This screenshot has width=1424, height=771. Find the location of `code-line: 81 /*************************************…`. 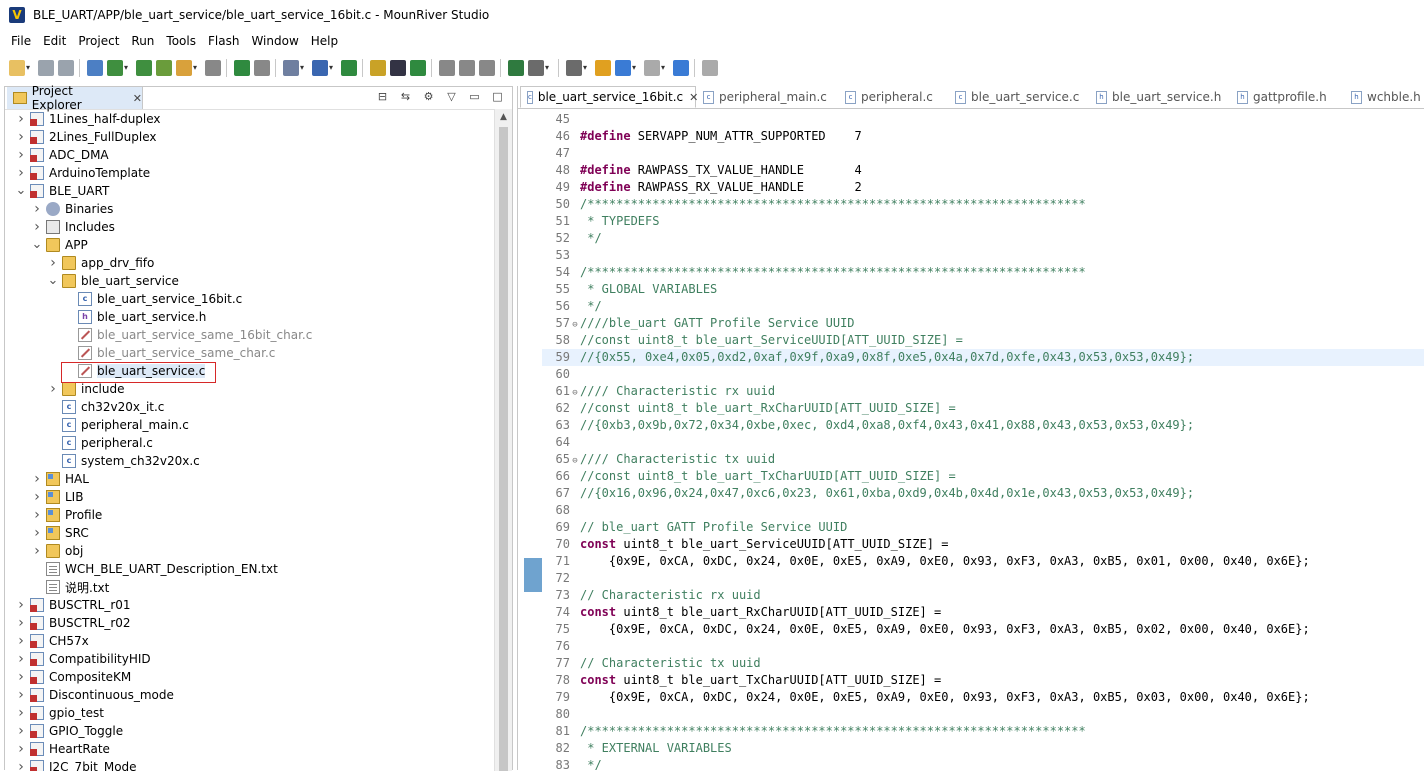

code-line: 81 /*************************************… is located at coordinates (983, 731).